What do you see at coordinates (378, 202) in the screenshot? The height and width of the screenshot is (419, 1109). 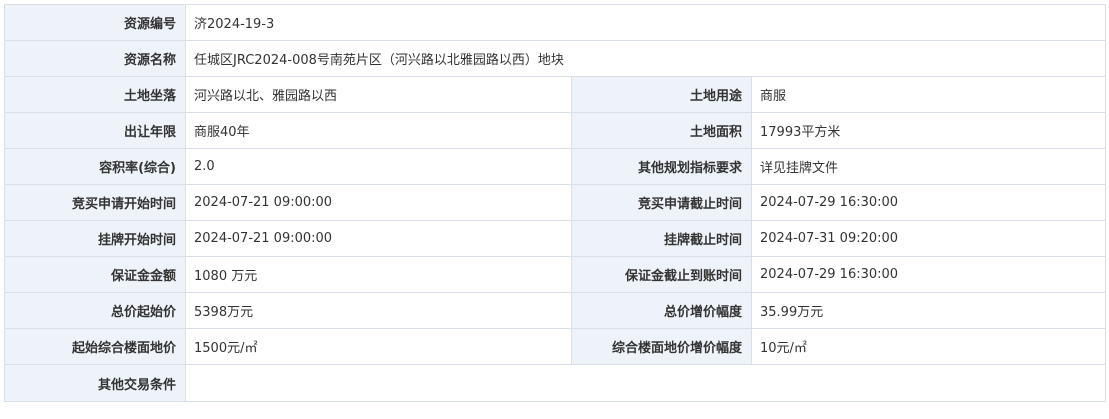 I see `bid-apply-start-value: 2024-07-21 09:00:00` at bounding box center [378, 202].